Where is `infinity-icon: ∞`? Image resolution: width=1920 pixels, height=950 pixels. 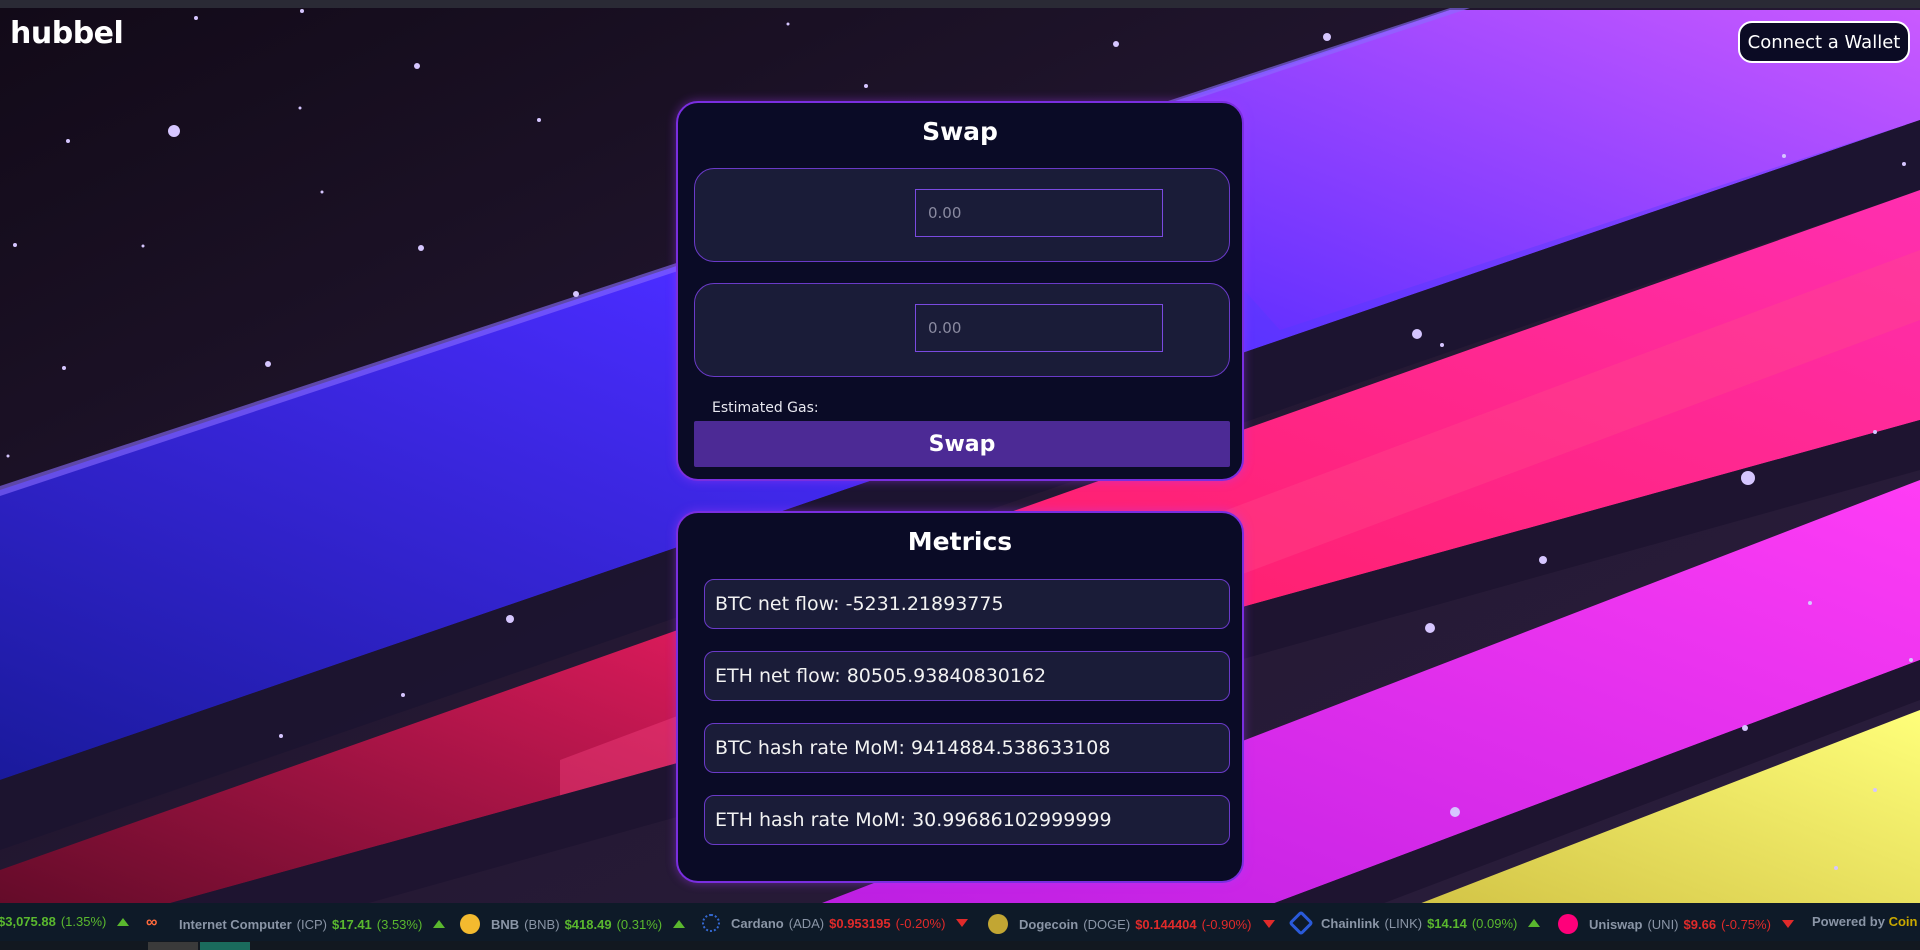
infinity-icon: ∞ is located at coordinates (152, 922).